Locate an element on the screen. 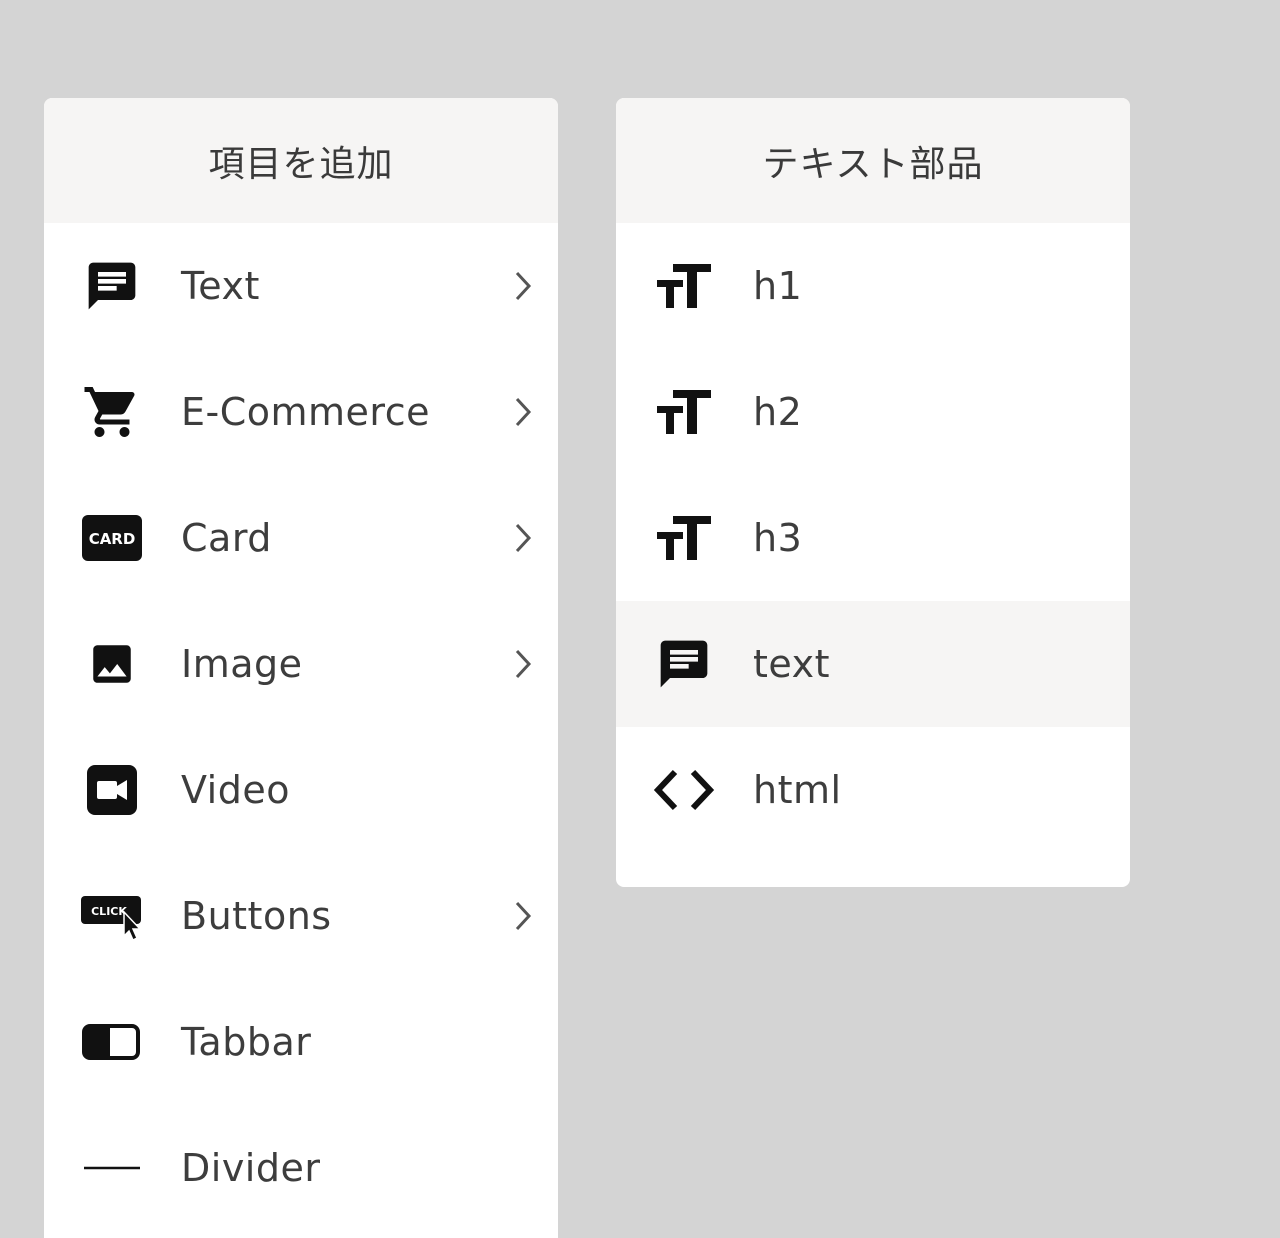  menu-item-image: Image is located at coordinates (301, 664).